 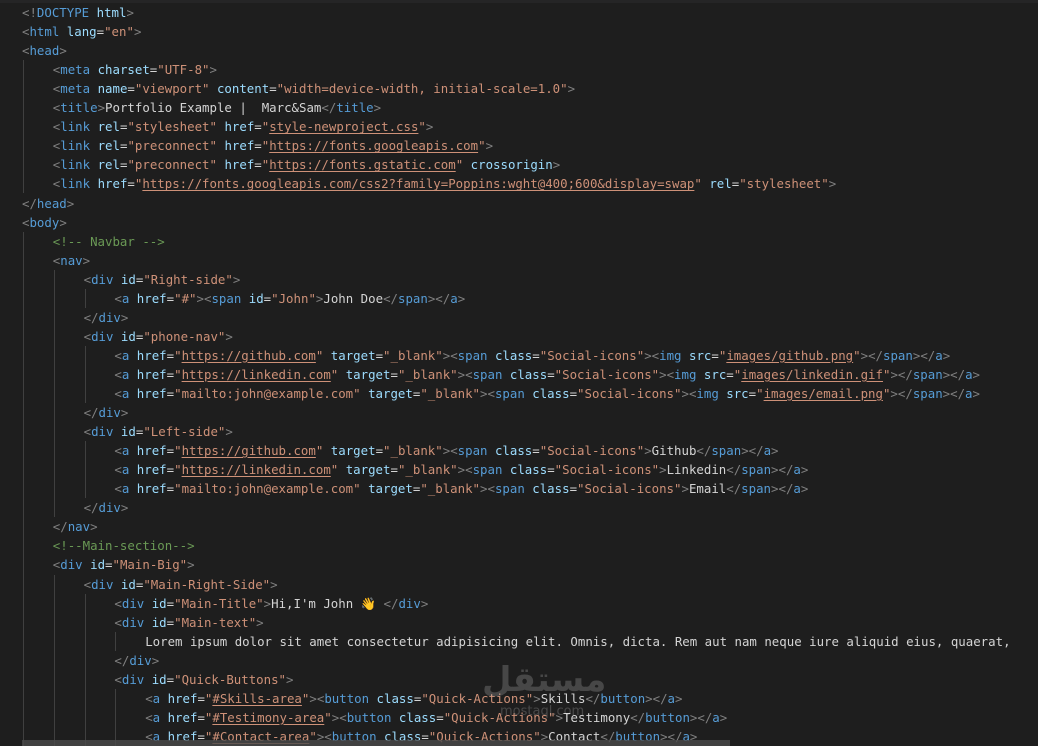 What do you see at coordinates (184, 336) in the screenshot?
I see `code-string: "phone-nav"` at bounding box center [184, 336].